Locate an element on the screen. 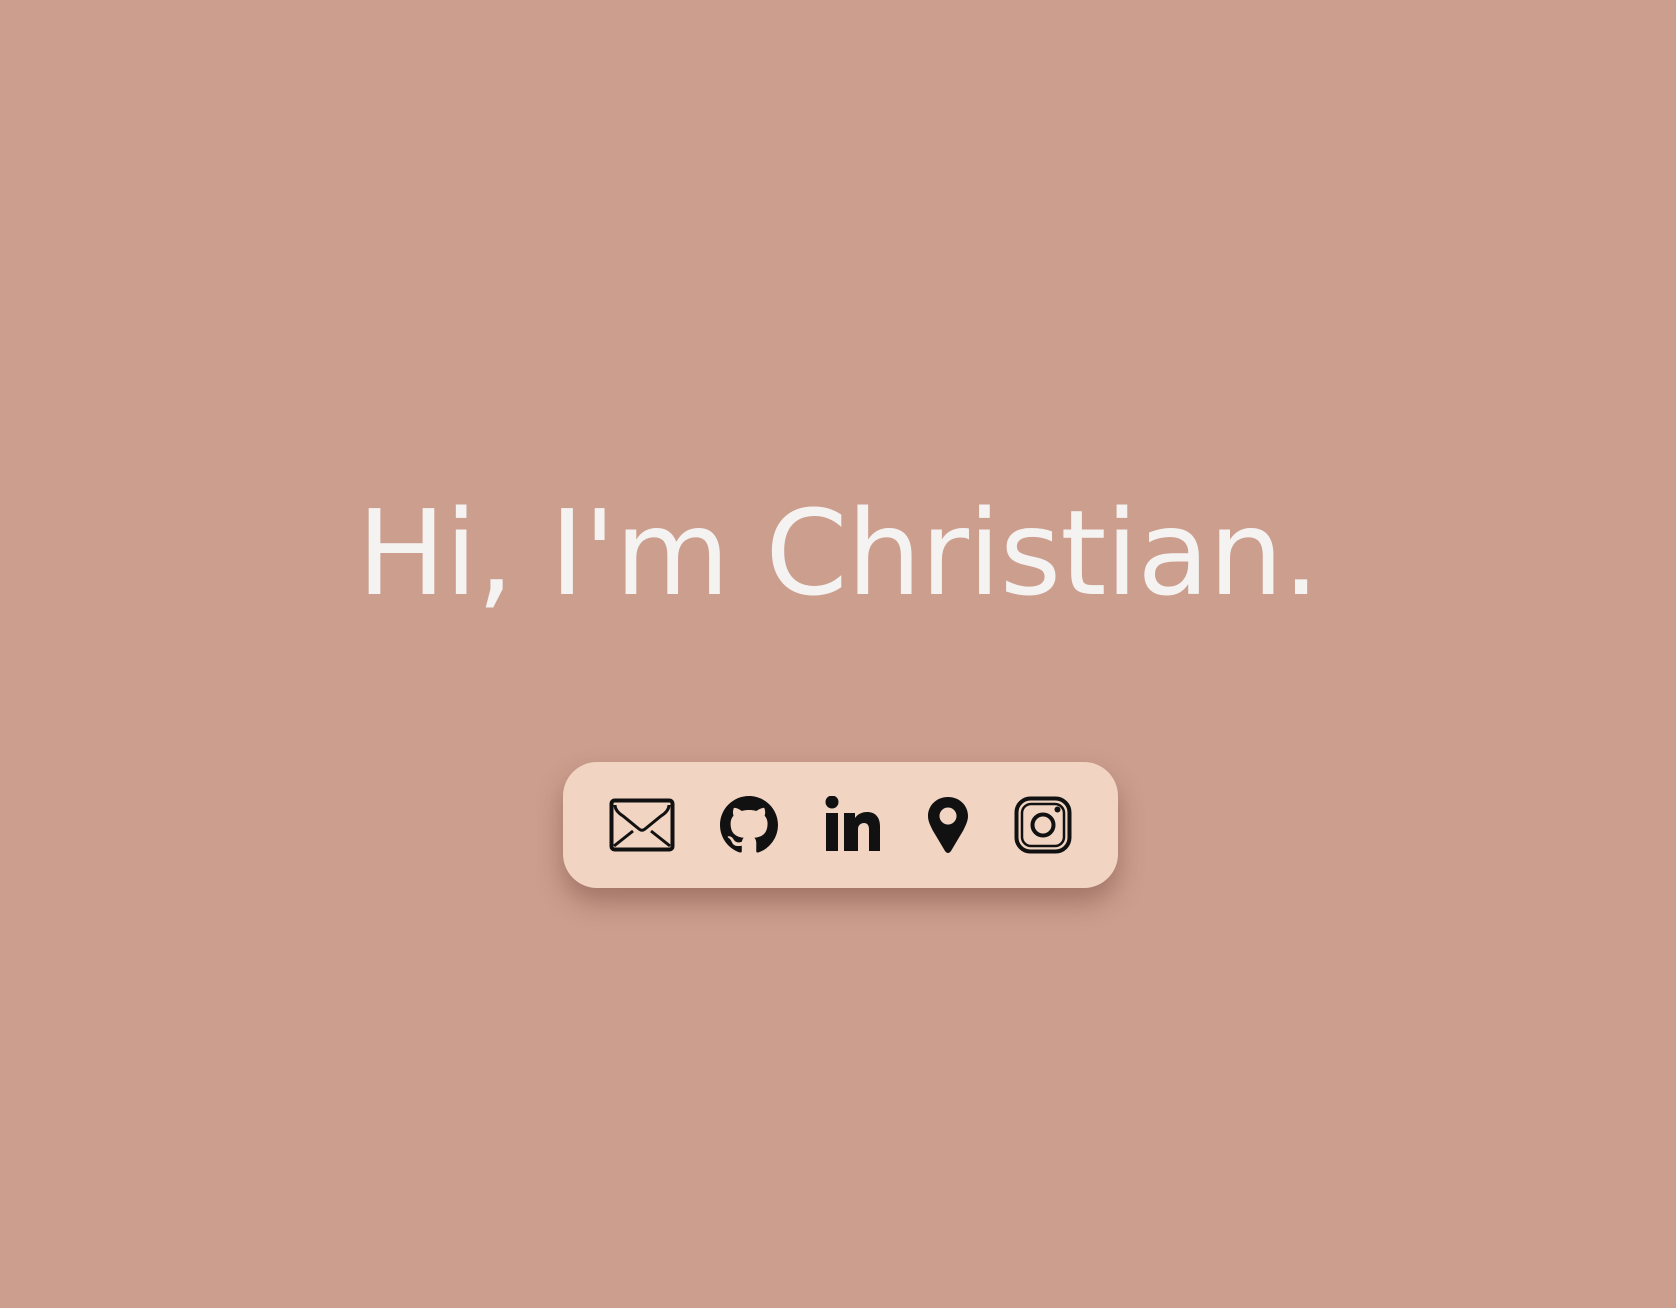  envelope-icon is located at coordinates (642, 825).